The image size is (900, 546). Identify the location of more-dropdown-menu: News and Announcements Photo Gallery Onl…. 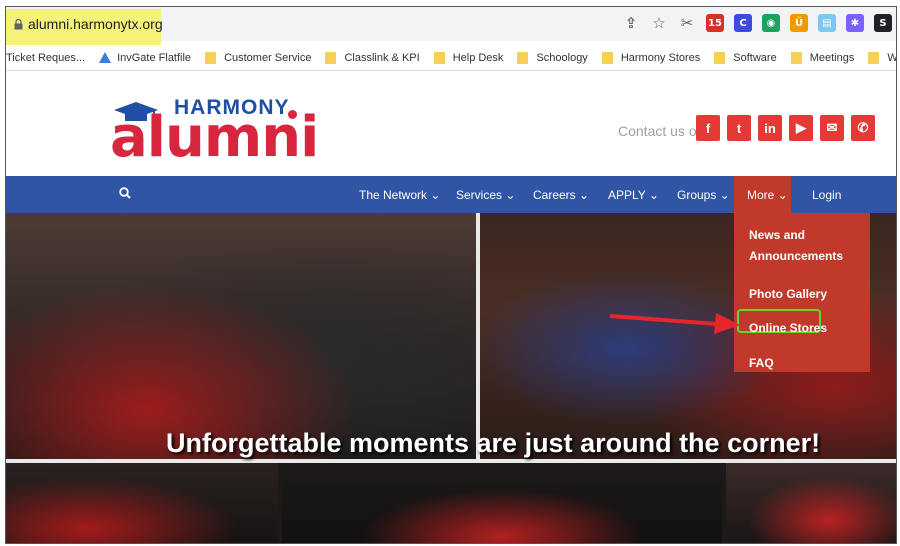
(802, 292).